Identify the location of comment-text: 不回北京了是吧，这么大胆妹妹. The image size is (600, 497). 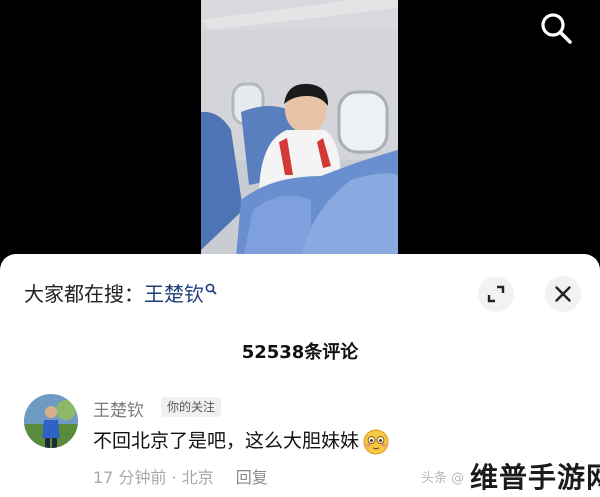
(241, 440).